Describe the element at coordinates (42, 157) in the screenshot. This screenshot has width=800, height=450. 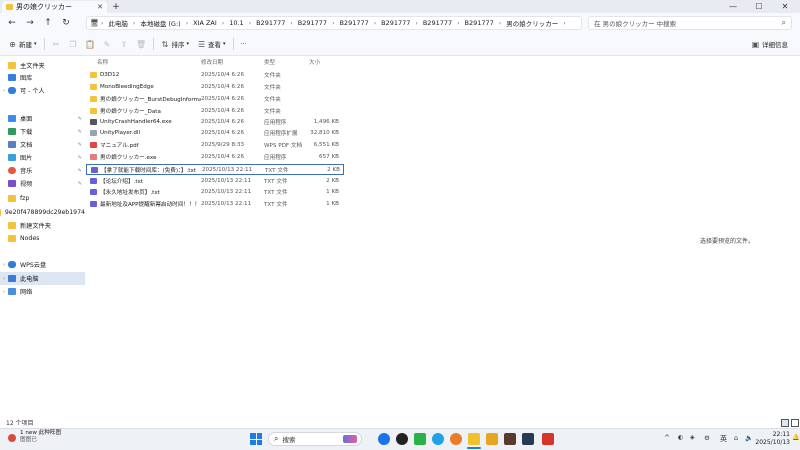
I see `sidebar-item-pictures: 图片 ✎` at that location.